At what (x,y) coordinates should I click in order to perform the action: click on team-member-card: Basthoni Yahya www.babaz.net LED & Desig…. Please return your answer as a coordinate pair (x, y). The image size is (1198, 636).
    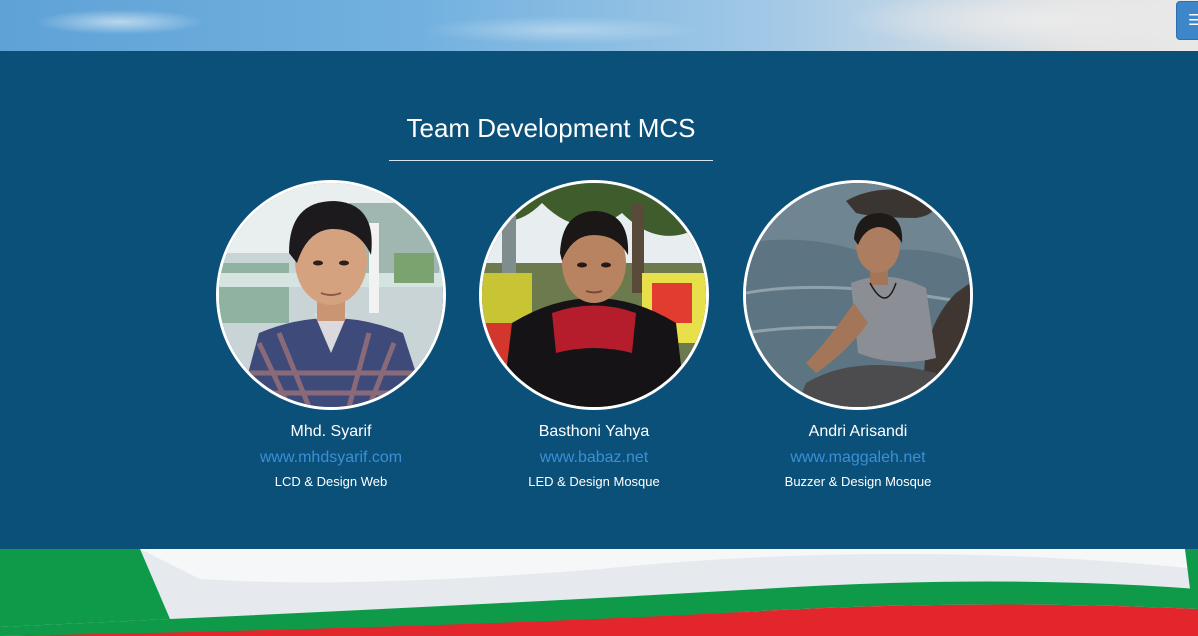
    Looking at the image, I should click on (594, 335).